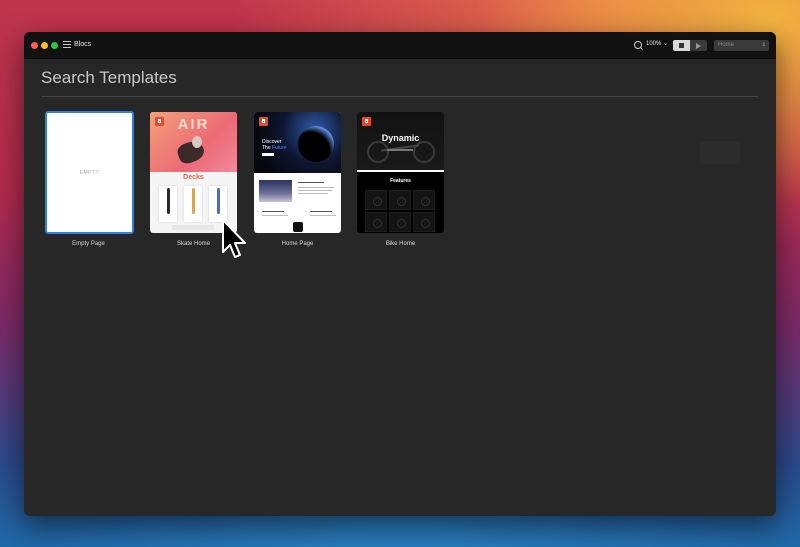 The height and width of the screenshot is (547, 800). What do you see at coordinates (297, 244) in the screenshot?
I see `template-label: Home Page` at bounding box center [297, 244].